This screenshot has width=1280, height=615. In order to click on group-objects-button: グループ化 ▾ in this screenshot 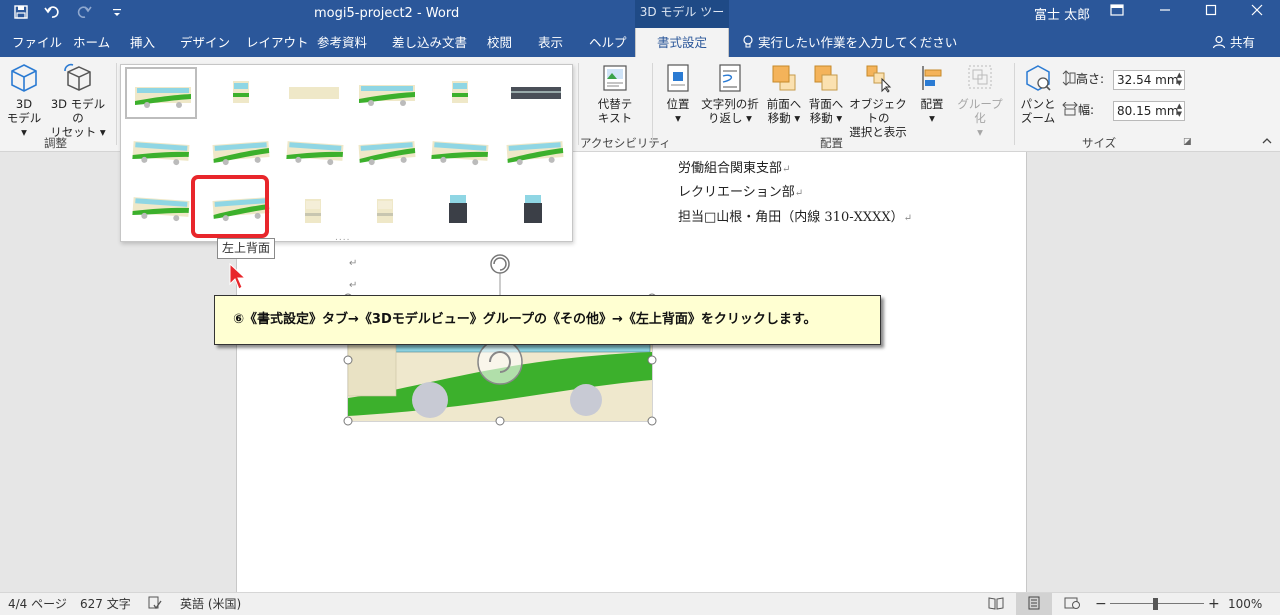, I will do `click(980, 101)`.